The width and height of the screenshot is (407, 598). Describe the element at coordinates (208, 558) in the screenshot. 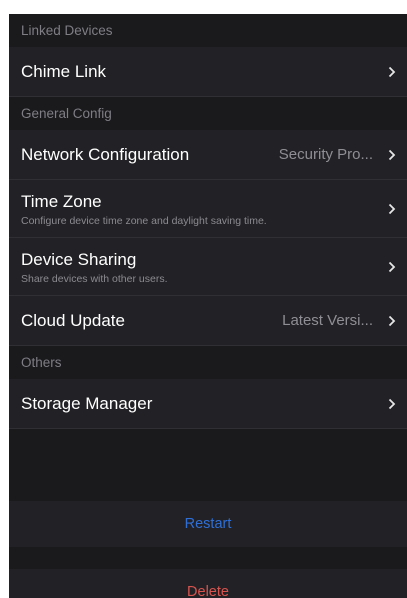

I see `button-gap` at that location.